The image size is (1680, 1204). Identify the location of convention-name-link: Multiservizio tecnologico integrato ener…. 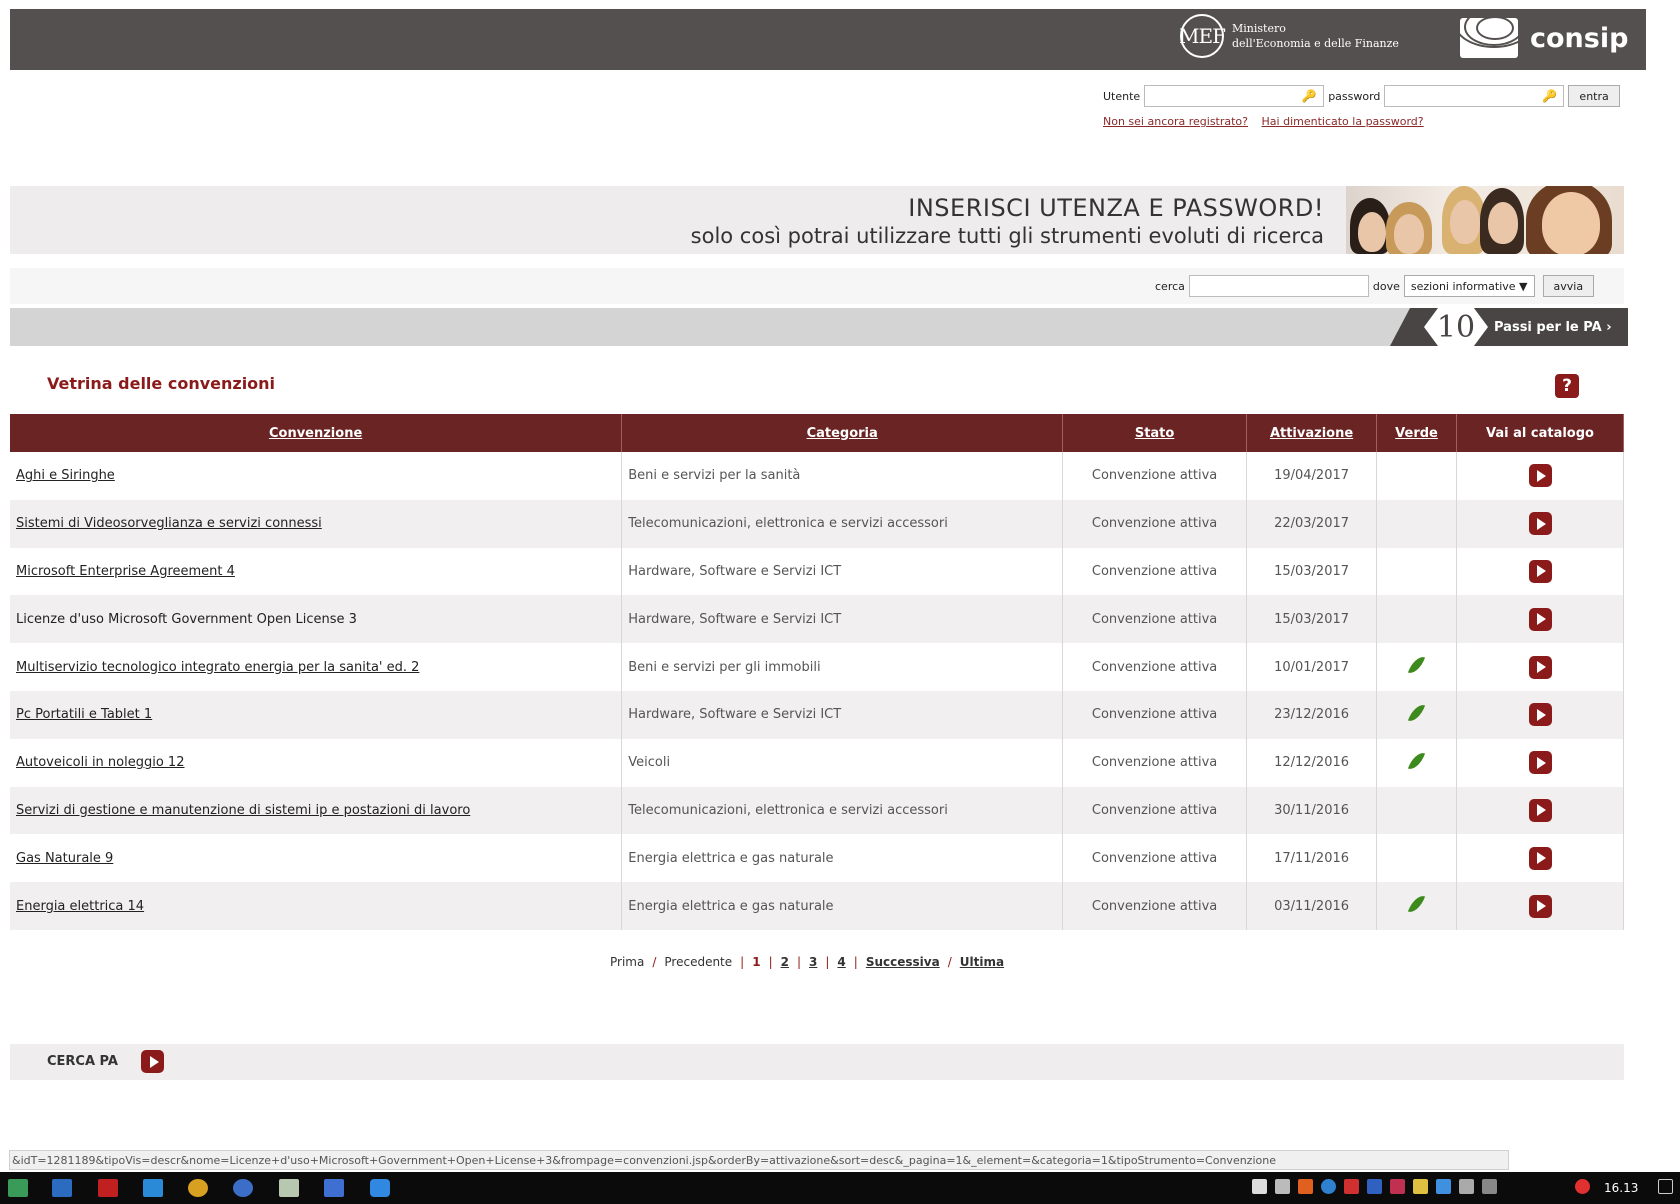
(217, 667).